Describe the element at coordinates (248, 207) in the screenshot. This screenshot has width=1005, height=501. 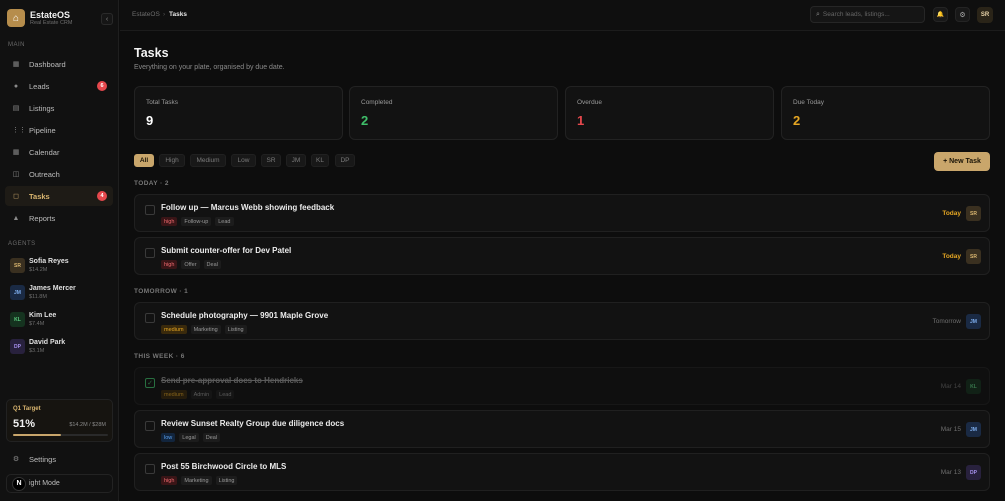
I see `task-title: Follow up — Marcus Webb showing feedback` at that location.